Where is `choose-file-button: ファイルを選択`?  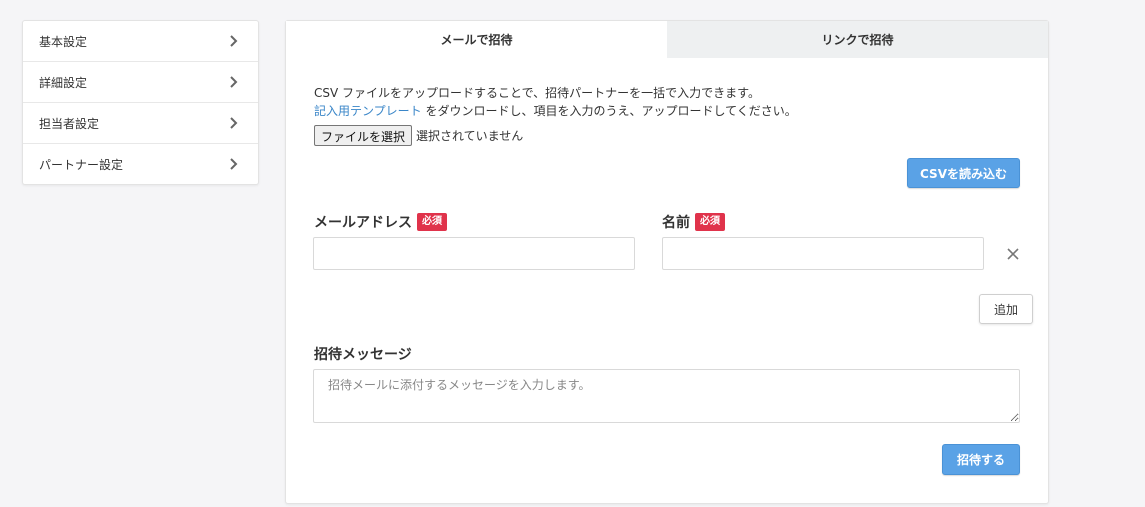 choose-file-button: ファイルを選択 is located at coordinates (363, 135).